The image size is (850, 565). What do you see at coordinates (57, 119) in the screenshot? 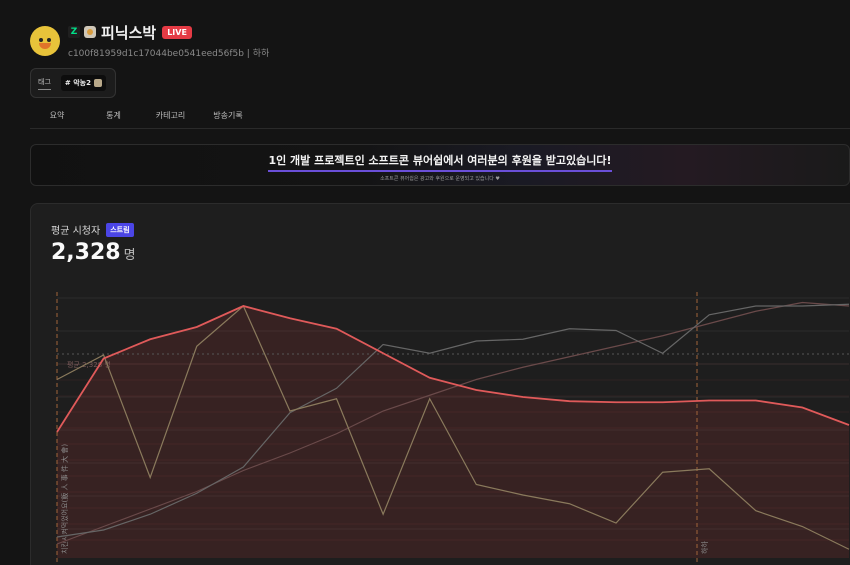
I see `tab-summary: 요약` at bounding box center [57, 119].